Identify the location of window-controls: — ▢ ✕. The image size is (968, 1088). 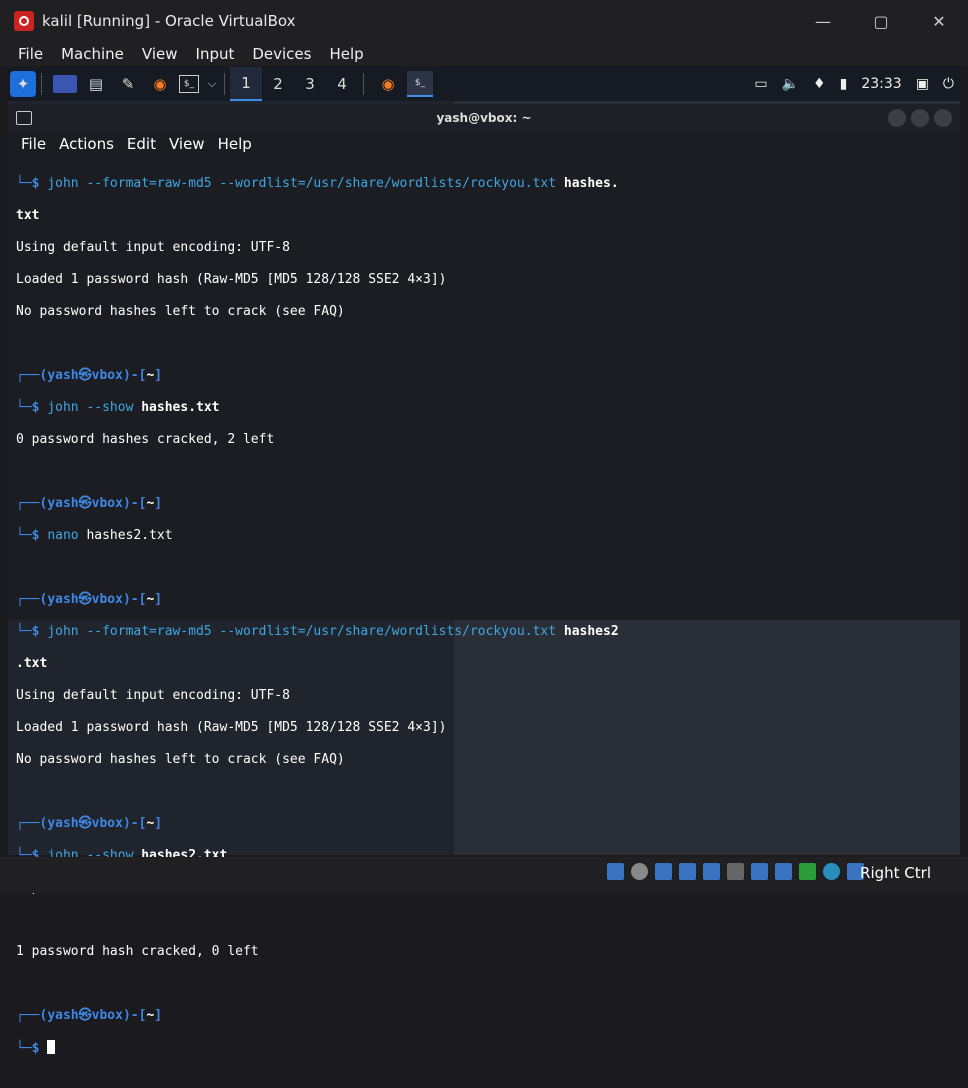
(881, 21).